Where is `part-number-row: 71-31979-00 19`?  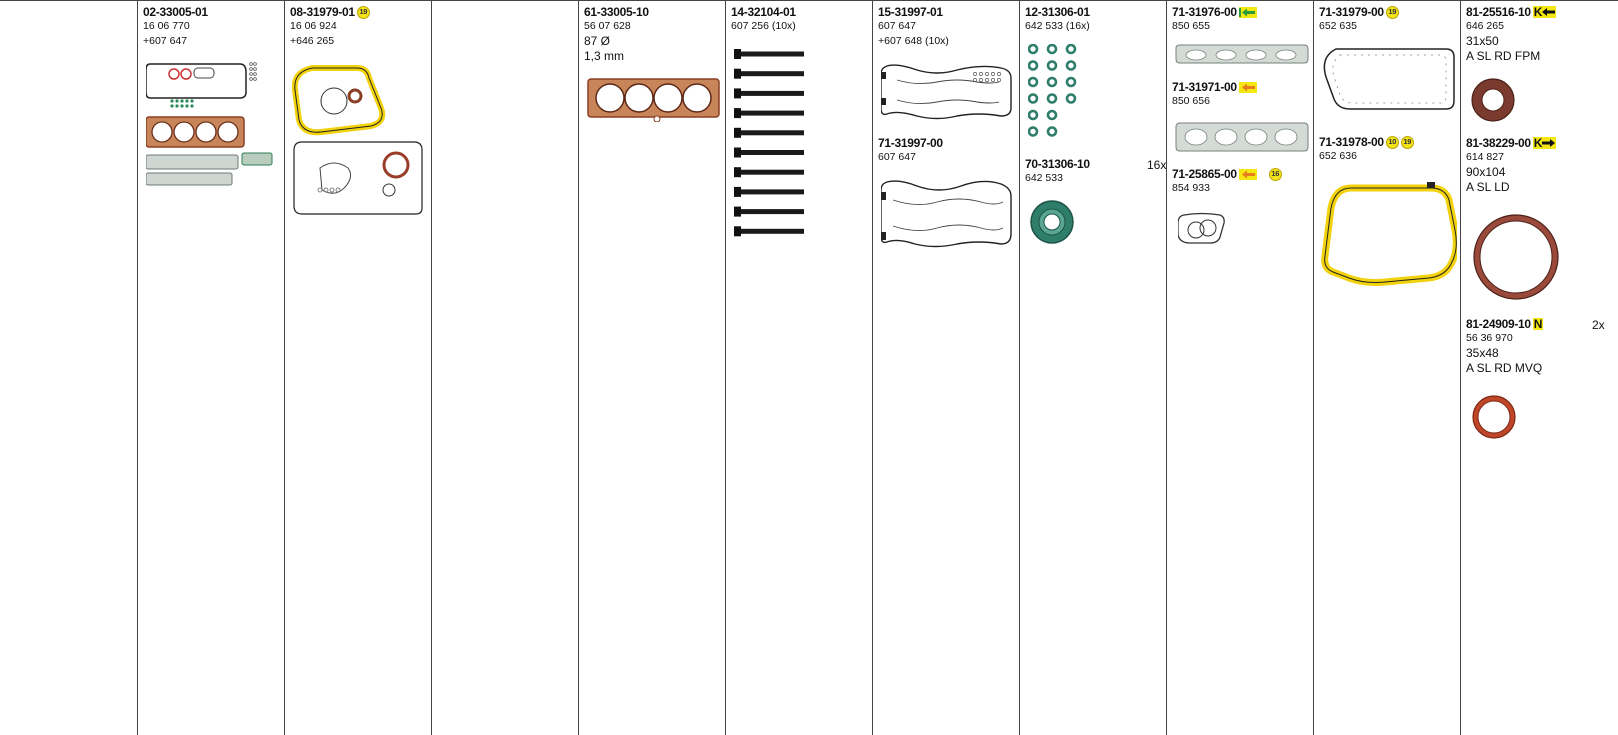
part-number-row: 71-31979-00 19 is located at coordinates (1388, 12).